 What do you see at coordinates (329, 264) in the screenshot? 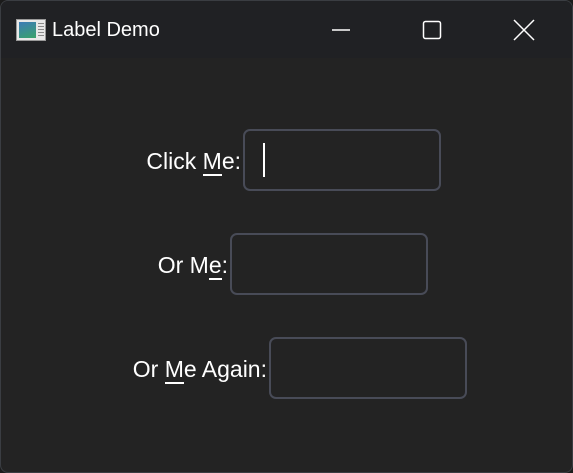
I see `or-me-input` at bounding box center [329, 264].